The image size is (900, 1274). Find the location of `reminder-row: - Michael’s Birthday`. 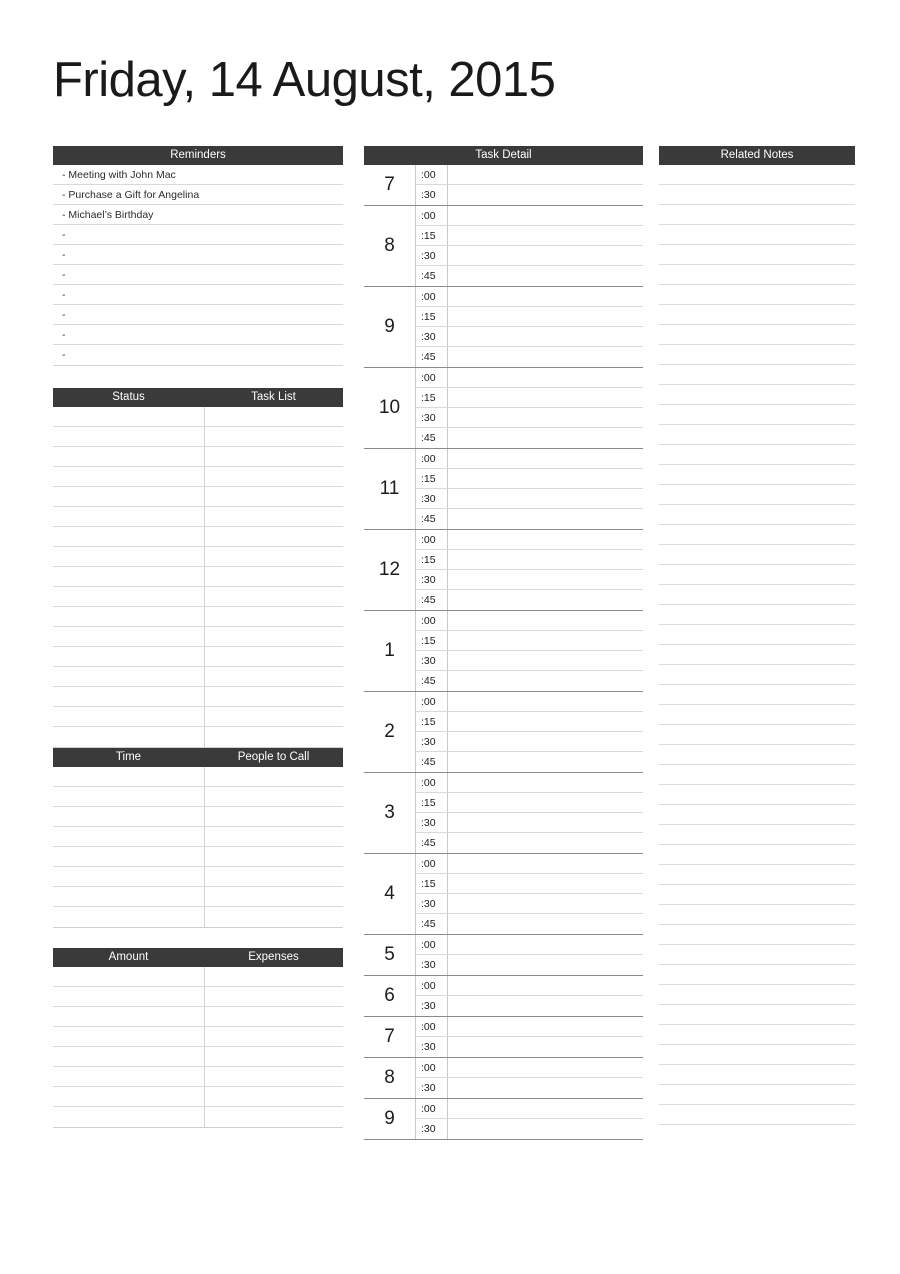

reminder-row: - Michael’s Birthday is located at coordinates (198, 215).